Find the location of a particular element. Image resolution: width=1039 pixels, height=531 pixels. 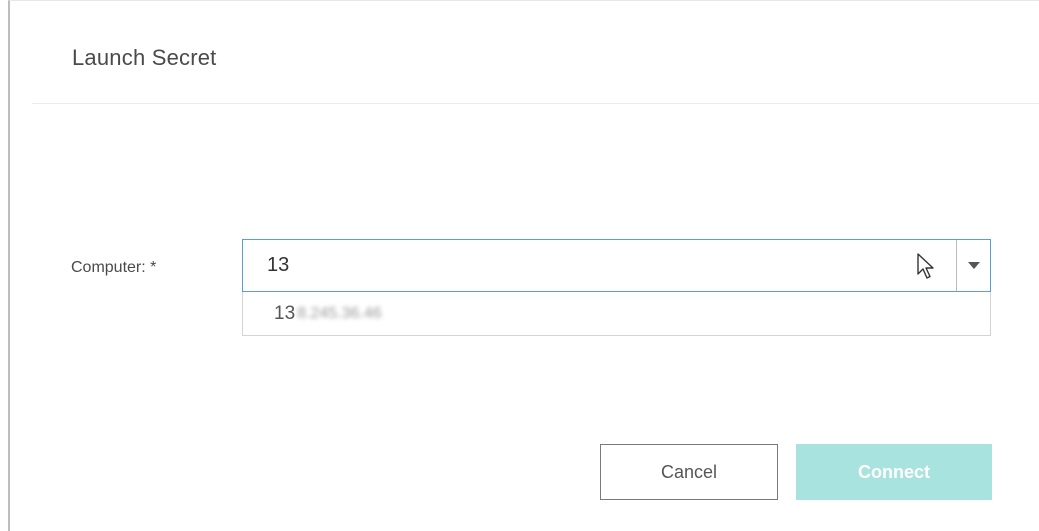

connect-button: Connect is located at coordinates (894, 472).